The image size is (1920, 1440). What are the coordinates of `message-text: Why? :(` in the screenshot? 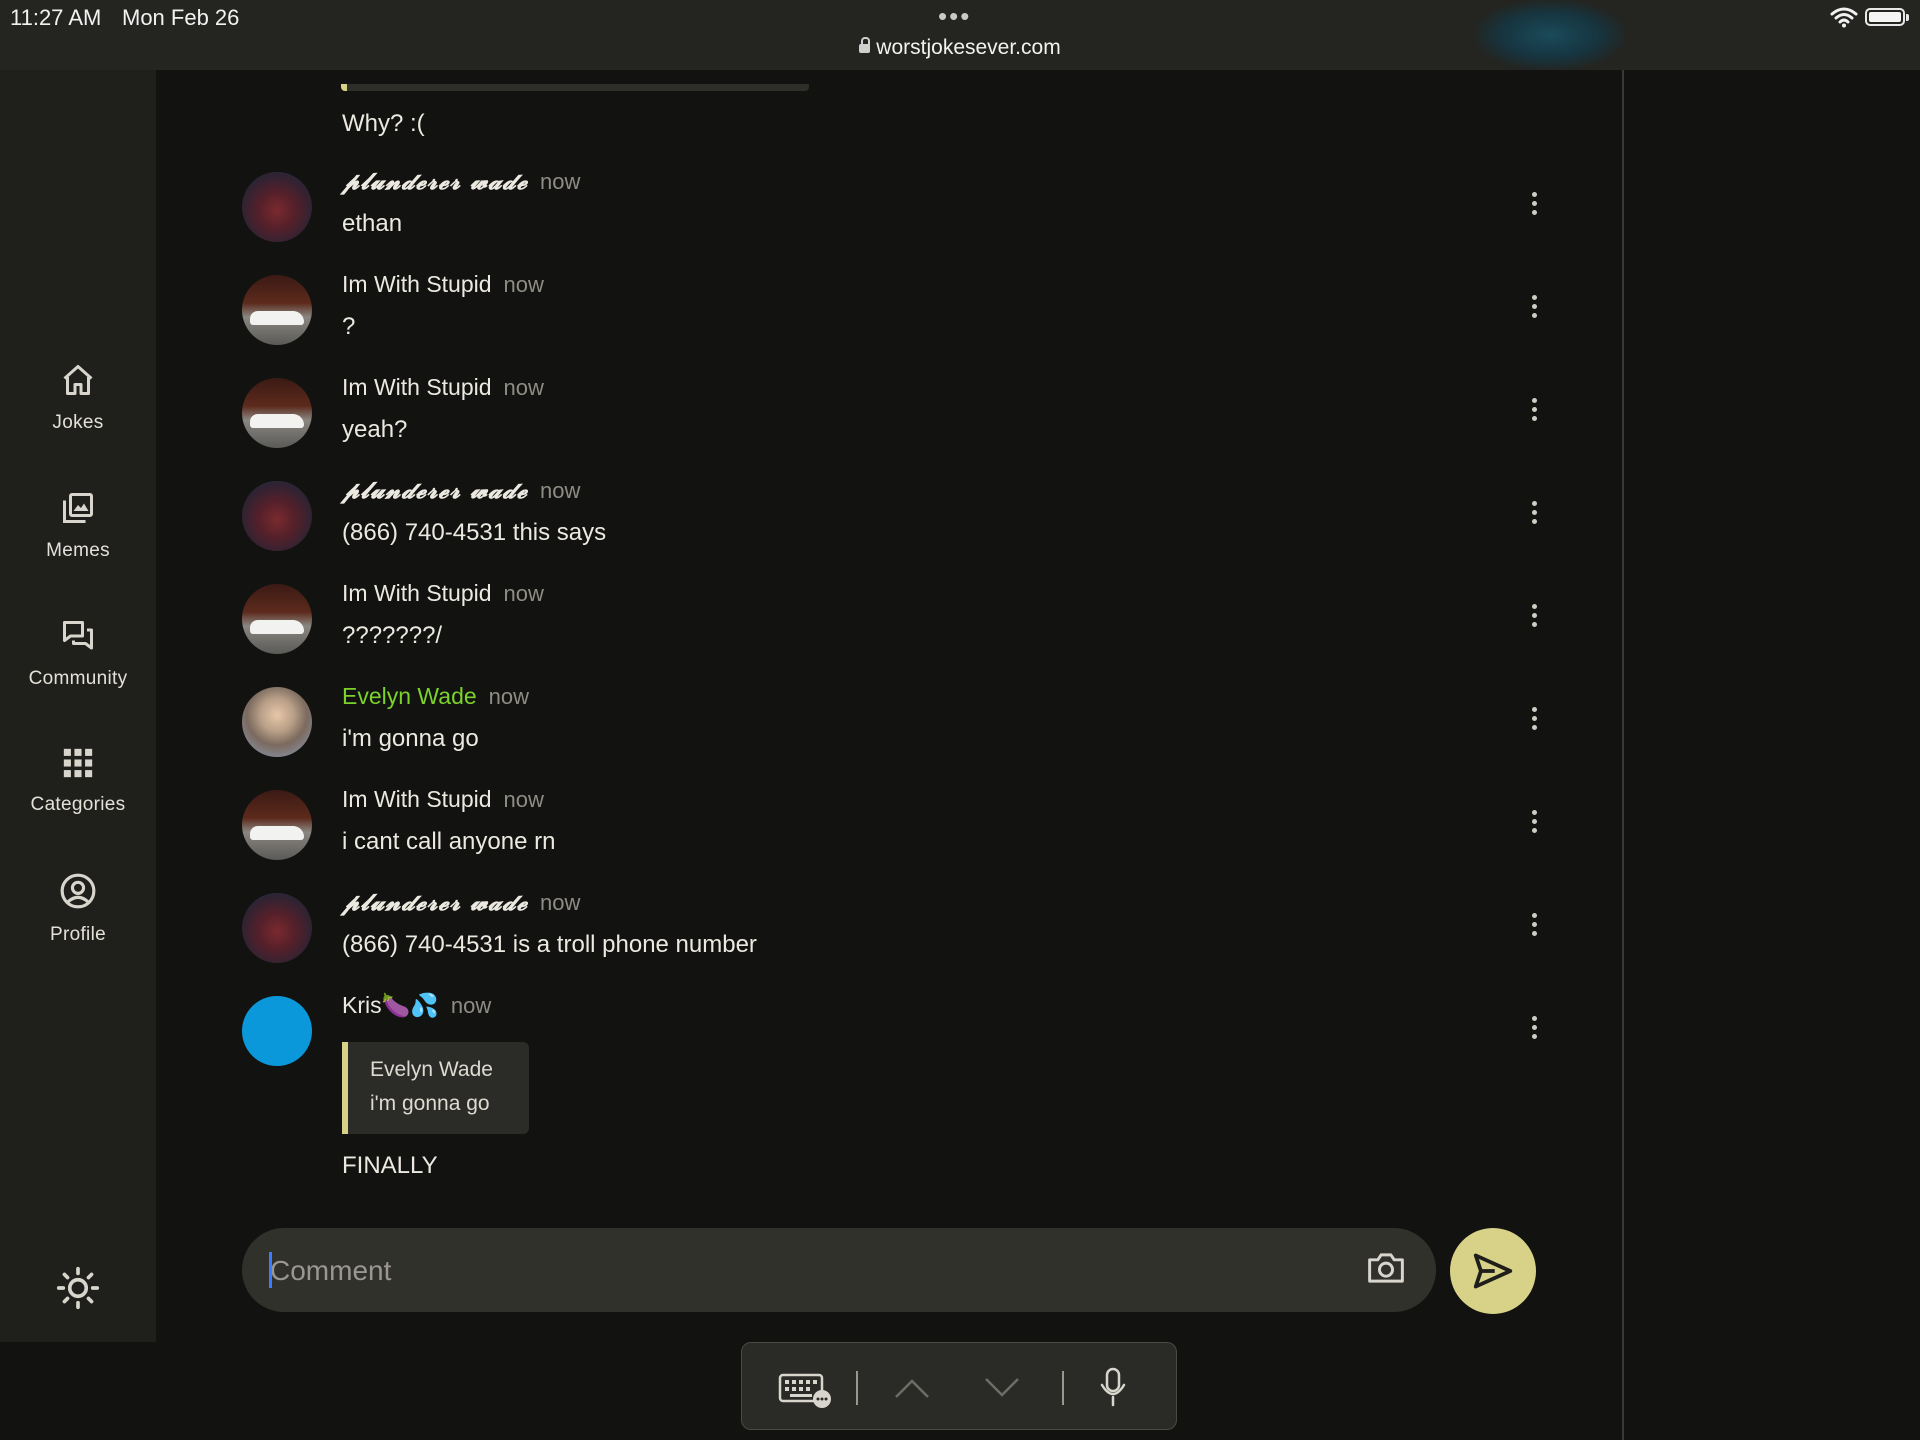 It's located at (383, 123).